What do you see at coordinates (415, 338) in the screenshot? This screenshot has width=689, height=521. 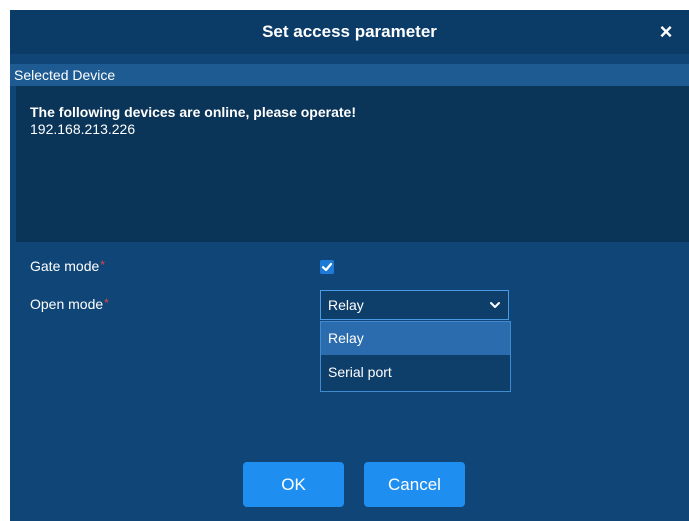 I see `open-mode-option-relay: Relay` at bounding box center [415, 338].